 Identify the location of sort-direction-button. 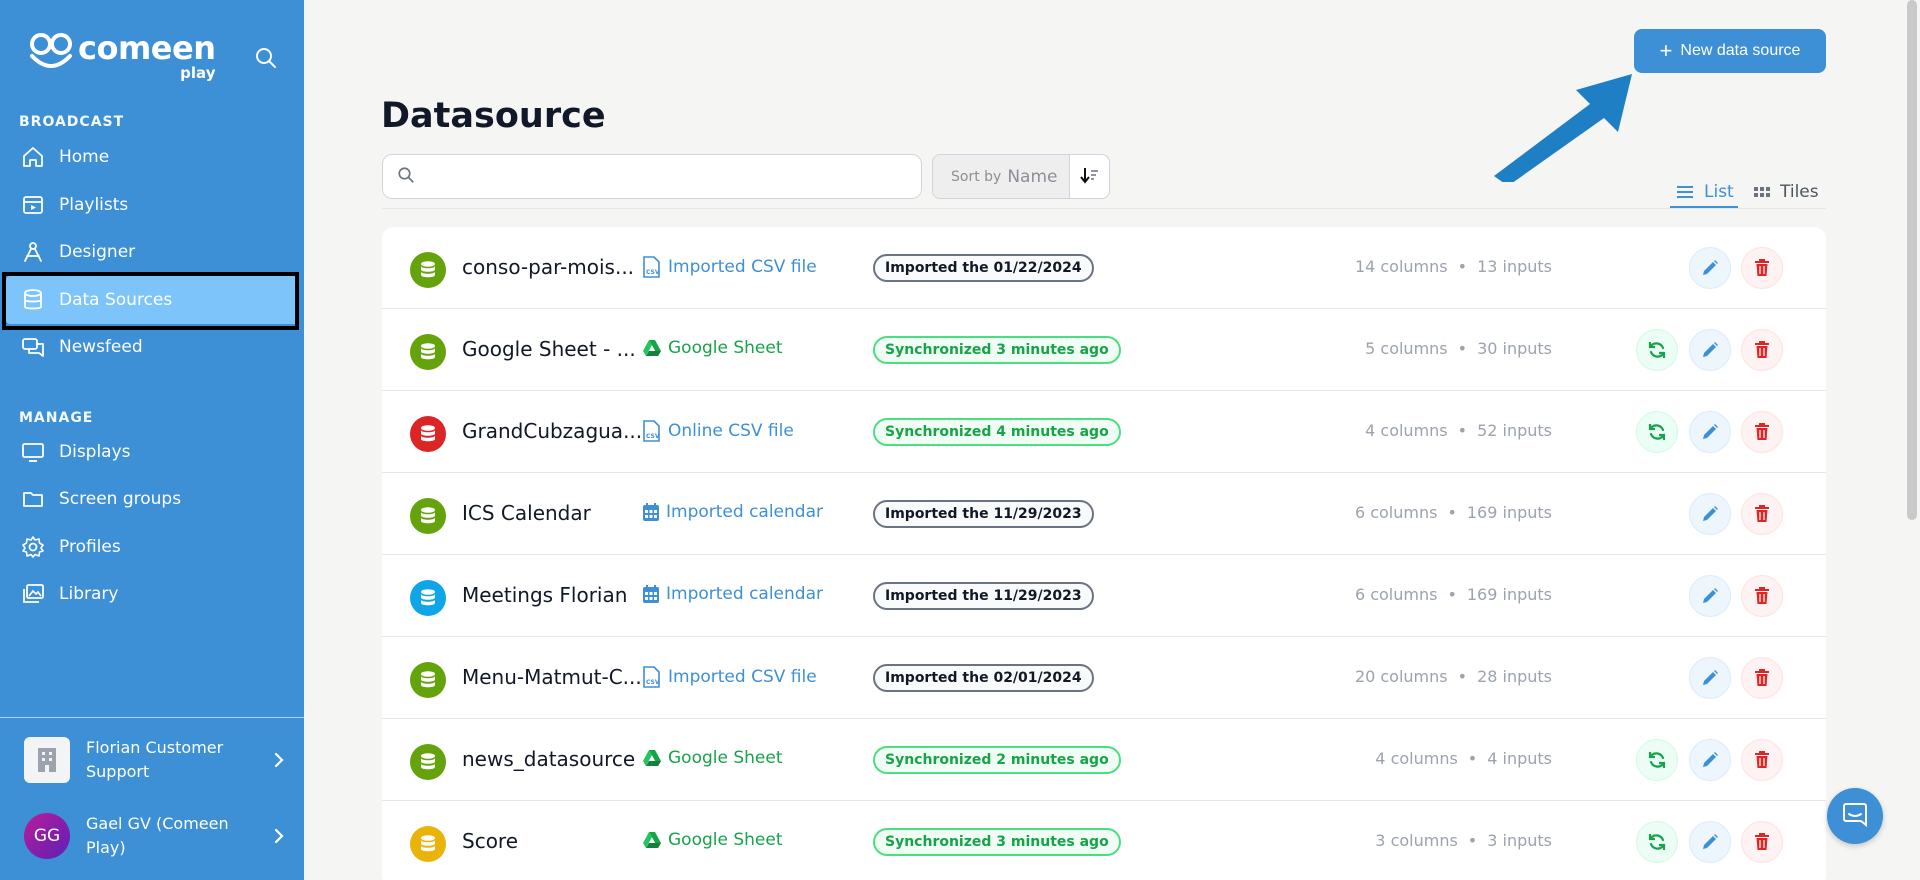
(1089, 176).